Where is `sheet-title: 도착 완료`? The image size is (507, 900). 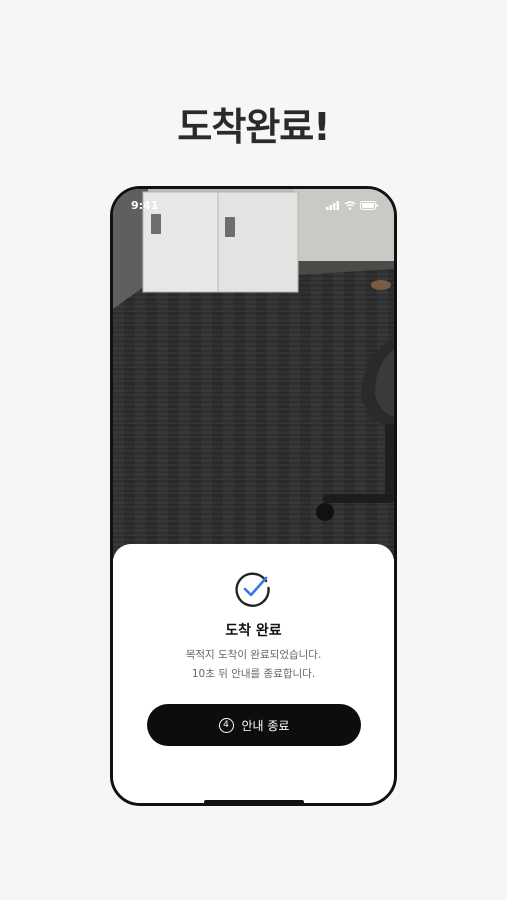
sheet-title: 도착 완료 is located at coordinates (253, 631).